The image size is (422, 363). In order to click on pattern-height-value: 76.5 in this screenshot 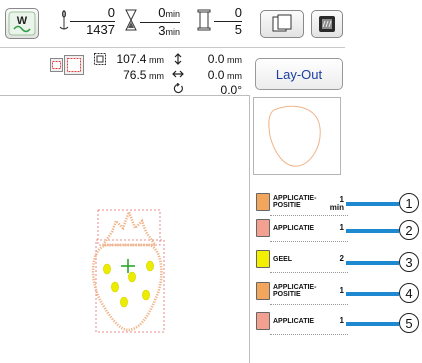, I will do `click(135, 75)`.